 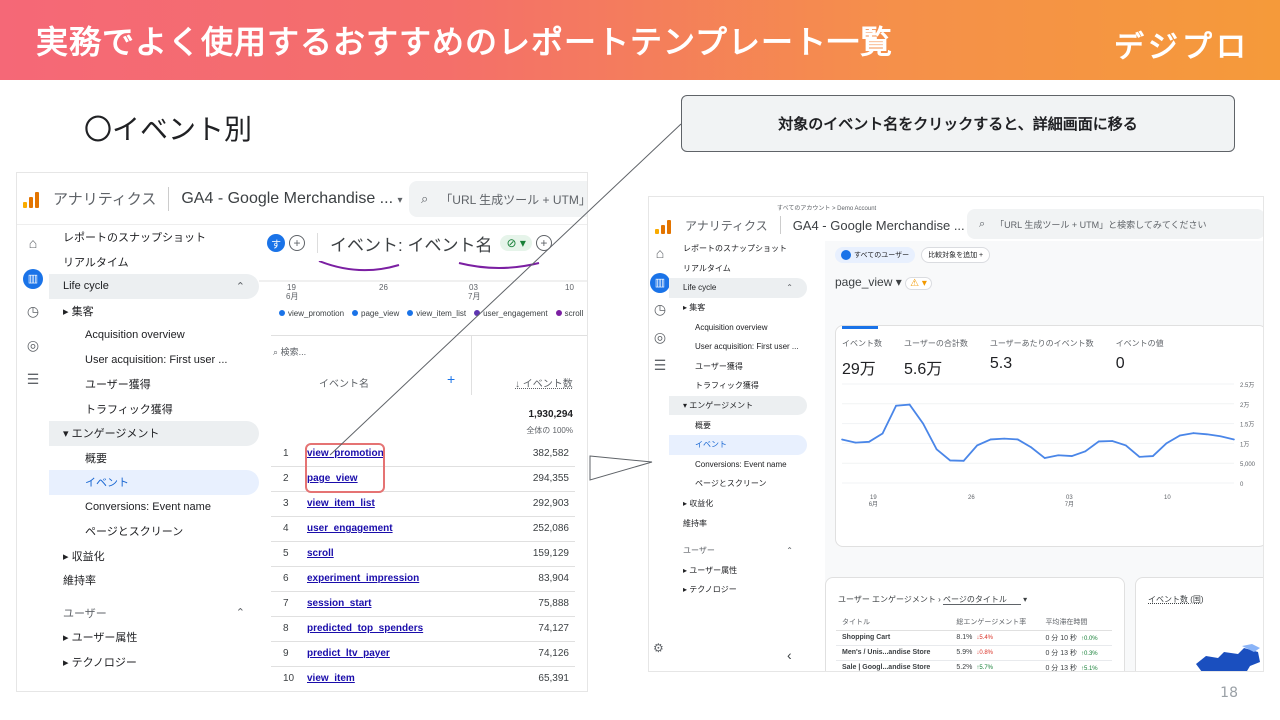 What do you see at coordinates (401, 654) in the screenshot?
I see `row-event-name: predict_ltv_payer` at bounding box center [401, 654].